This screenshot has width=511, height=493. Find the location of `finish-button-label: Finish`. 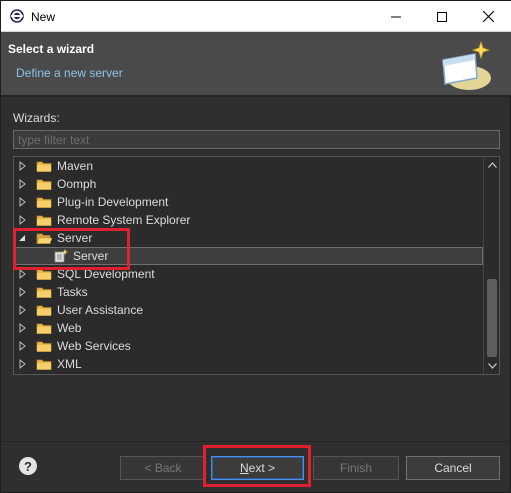

finish-button-label: Finish is located at coordinates (355, 468).